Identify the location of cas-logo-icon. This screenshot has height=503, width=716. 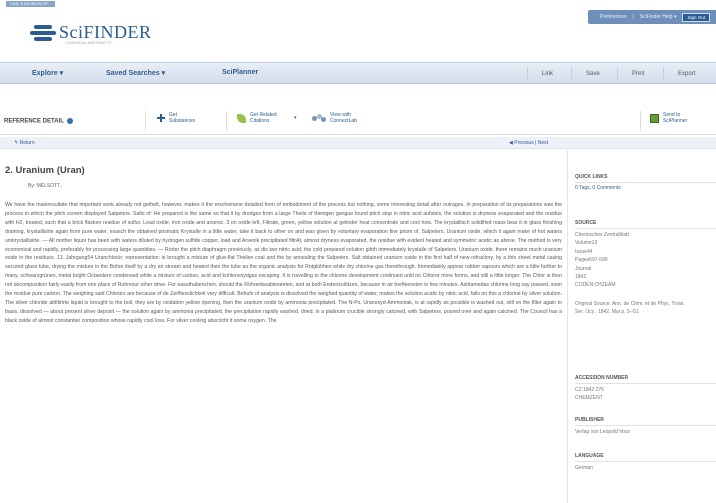
(43, 33).